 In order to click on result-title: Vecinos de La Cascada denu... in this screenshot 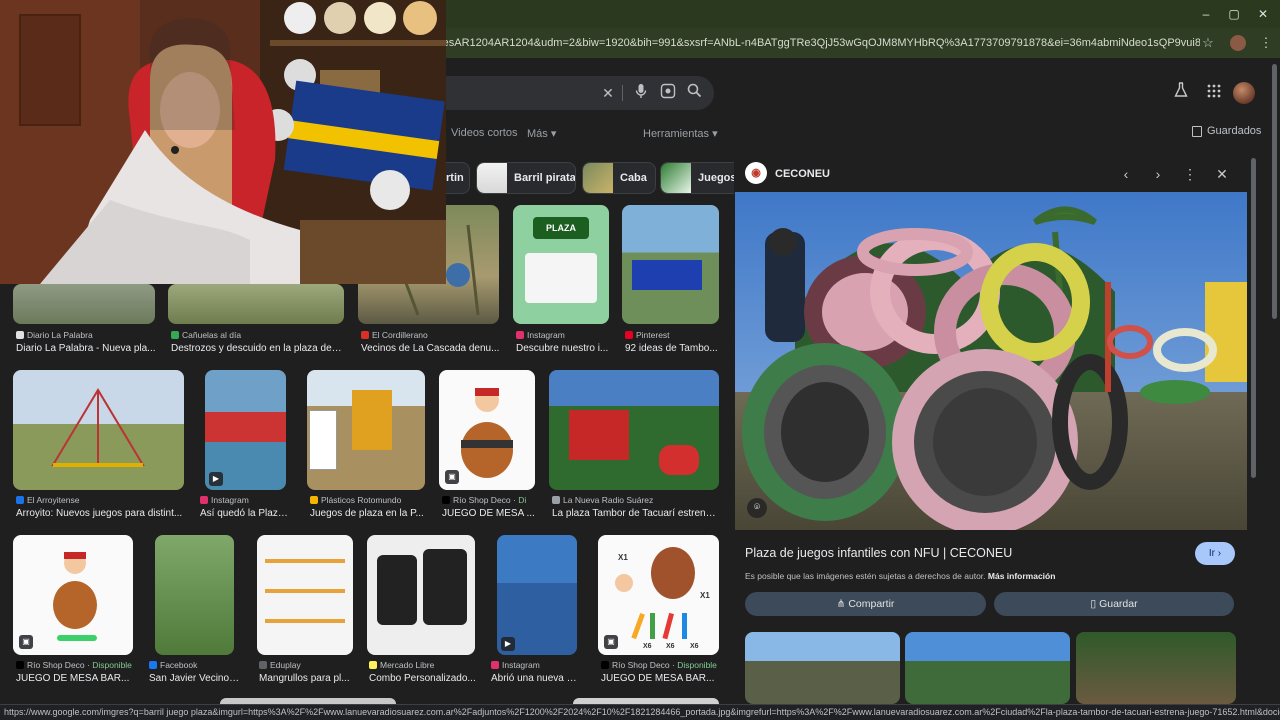, I will do `click(431, 348)`.